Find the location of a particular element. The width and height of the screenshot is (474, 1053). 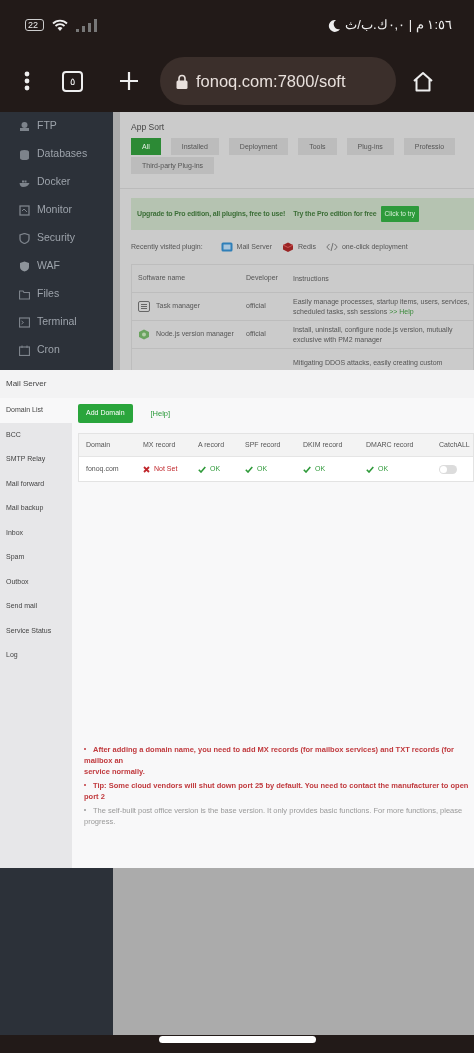

address-bar: fonoq.com:7800/soft is located at coordinates (278, 81).